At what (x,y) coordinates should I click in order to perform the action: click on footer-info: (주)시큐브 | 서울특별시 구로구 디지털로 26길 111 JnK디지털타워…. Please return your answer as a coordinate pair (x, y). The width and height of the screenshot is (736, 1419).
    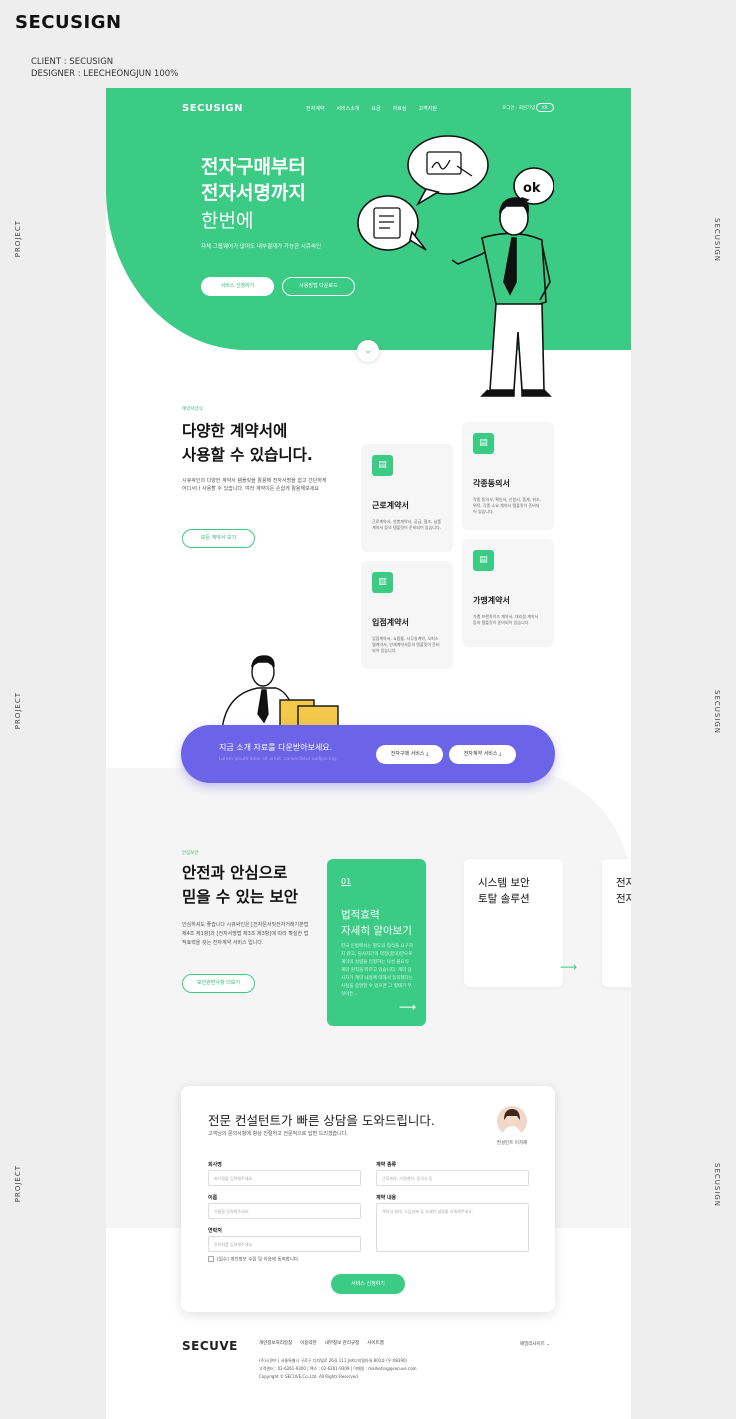
    Looking at the image, I should click on (338, 1369).